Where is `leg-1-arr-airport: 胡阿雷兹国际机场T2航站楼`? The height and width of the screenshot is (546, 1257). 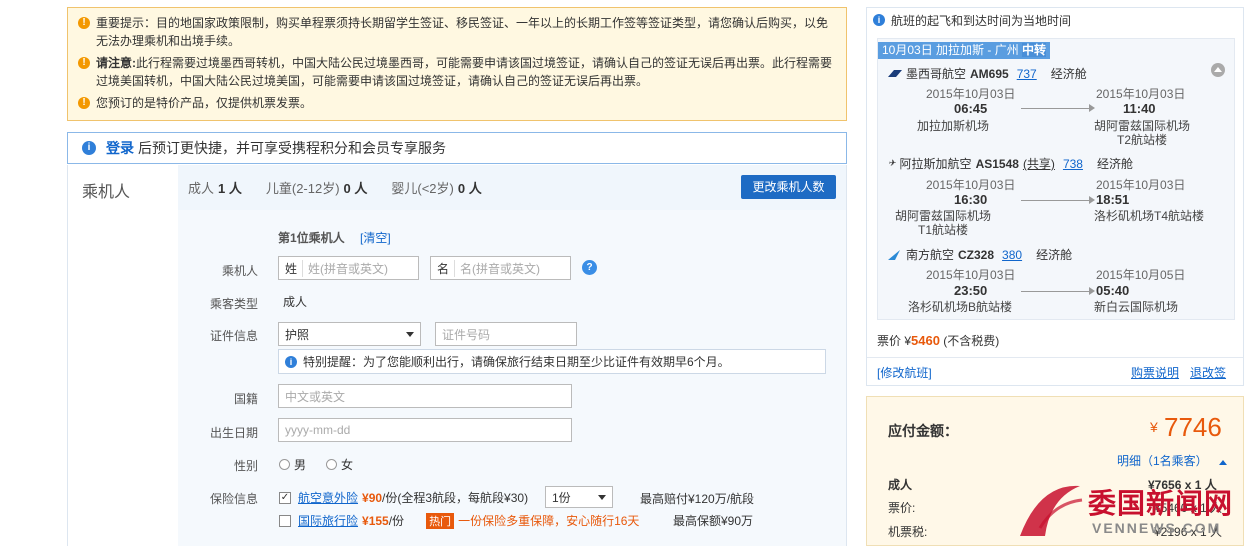
leg-1-arr-airport: 胡阿雷兹国际机场T2航站楼 is located at coordinates (1141, 133).